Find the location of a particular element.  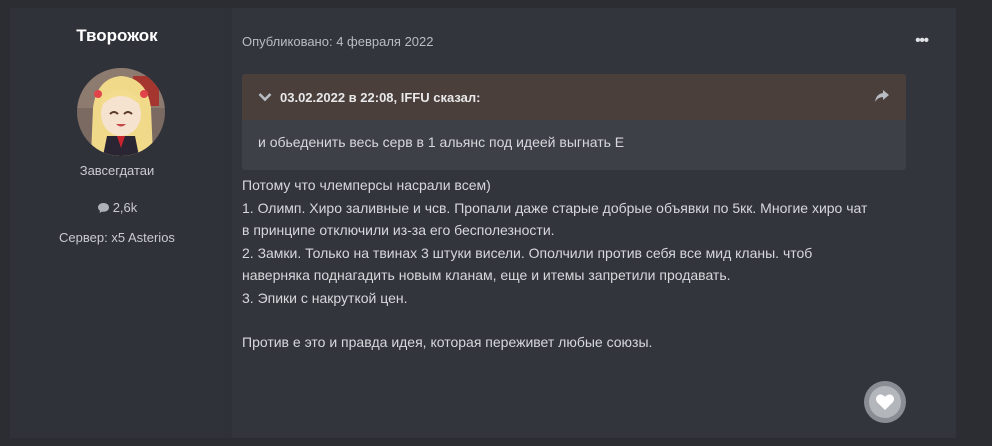

author-server: Сервер: x5 Asterios is located at coordinates (117, 237).